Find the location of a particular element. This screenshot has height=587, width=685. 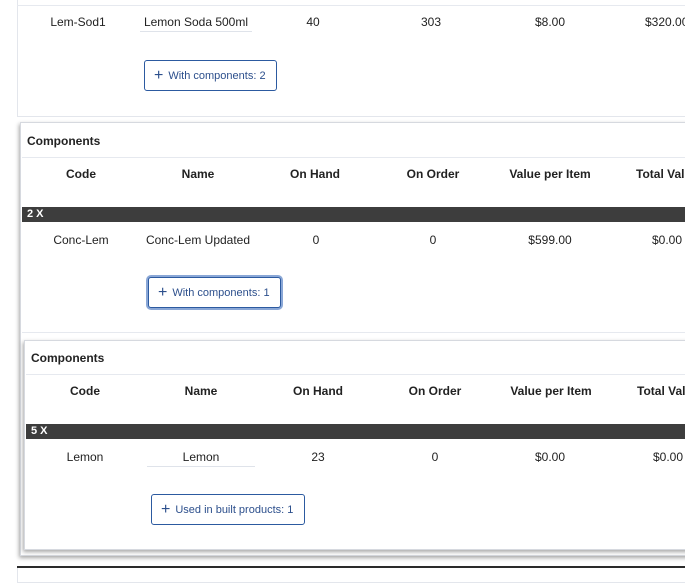

row-name: Lemon is located at coordinates (201, 458).